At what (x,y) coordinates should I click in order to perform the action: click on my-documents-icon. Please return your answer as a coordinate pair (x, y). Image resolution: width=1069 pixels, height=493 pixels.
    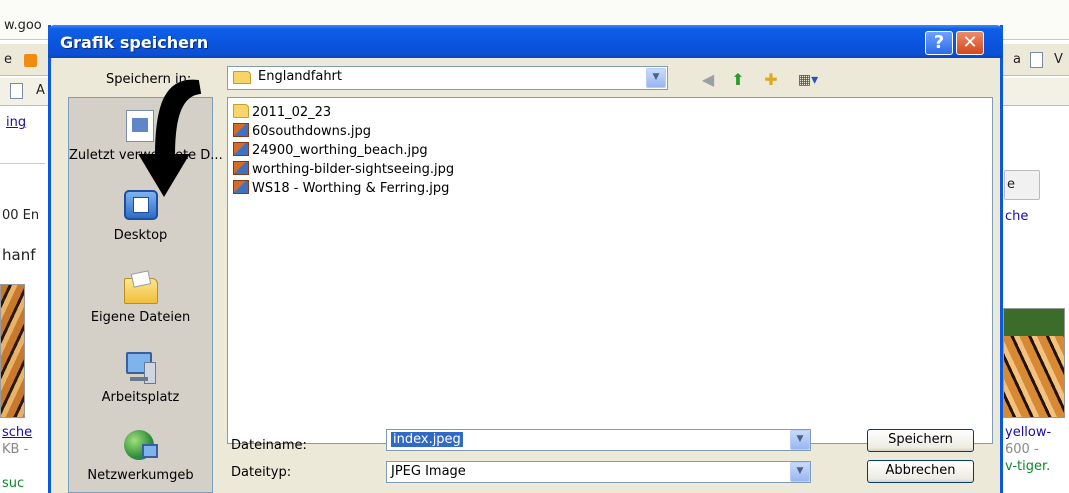
    Looking at the image, I should click on (141, 288).